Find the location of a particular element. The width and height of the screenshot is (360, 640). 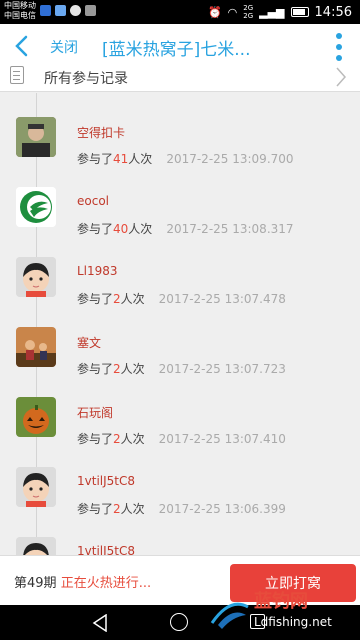

participation-info: 参与了2人次 2017-2-25 13:07.410 is located at coordinates (181, 439).